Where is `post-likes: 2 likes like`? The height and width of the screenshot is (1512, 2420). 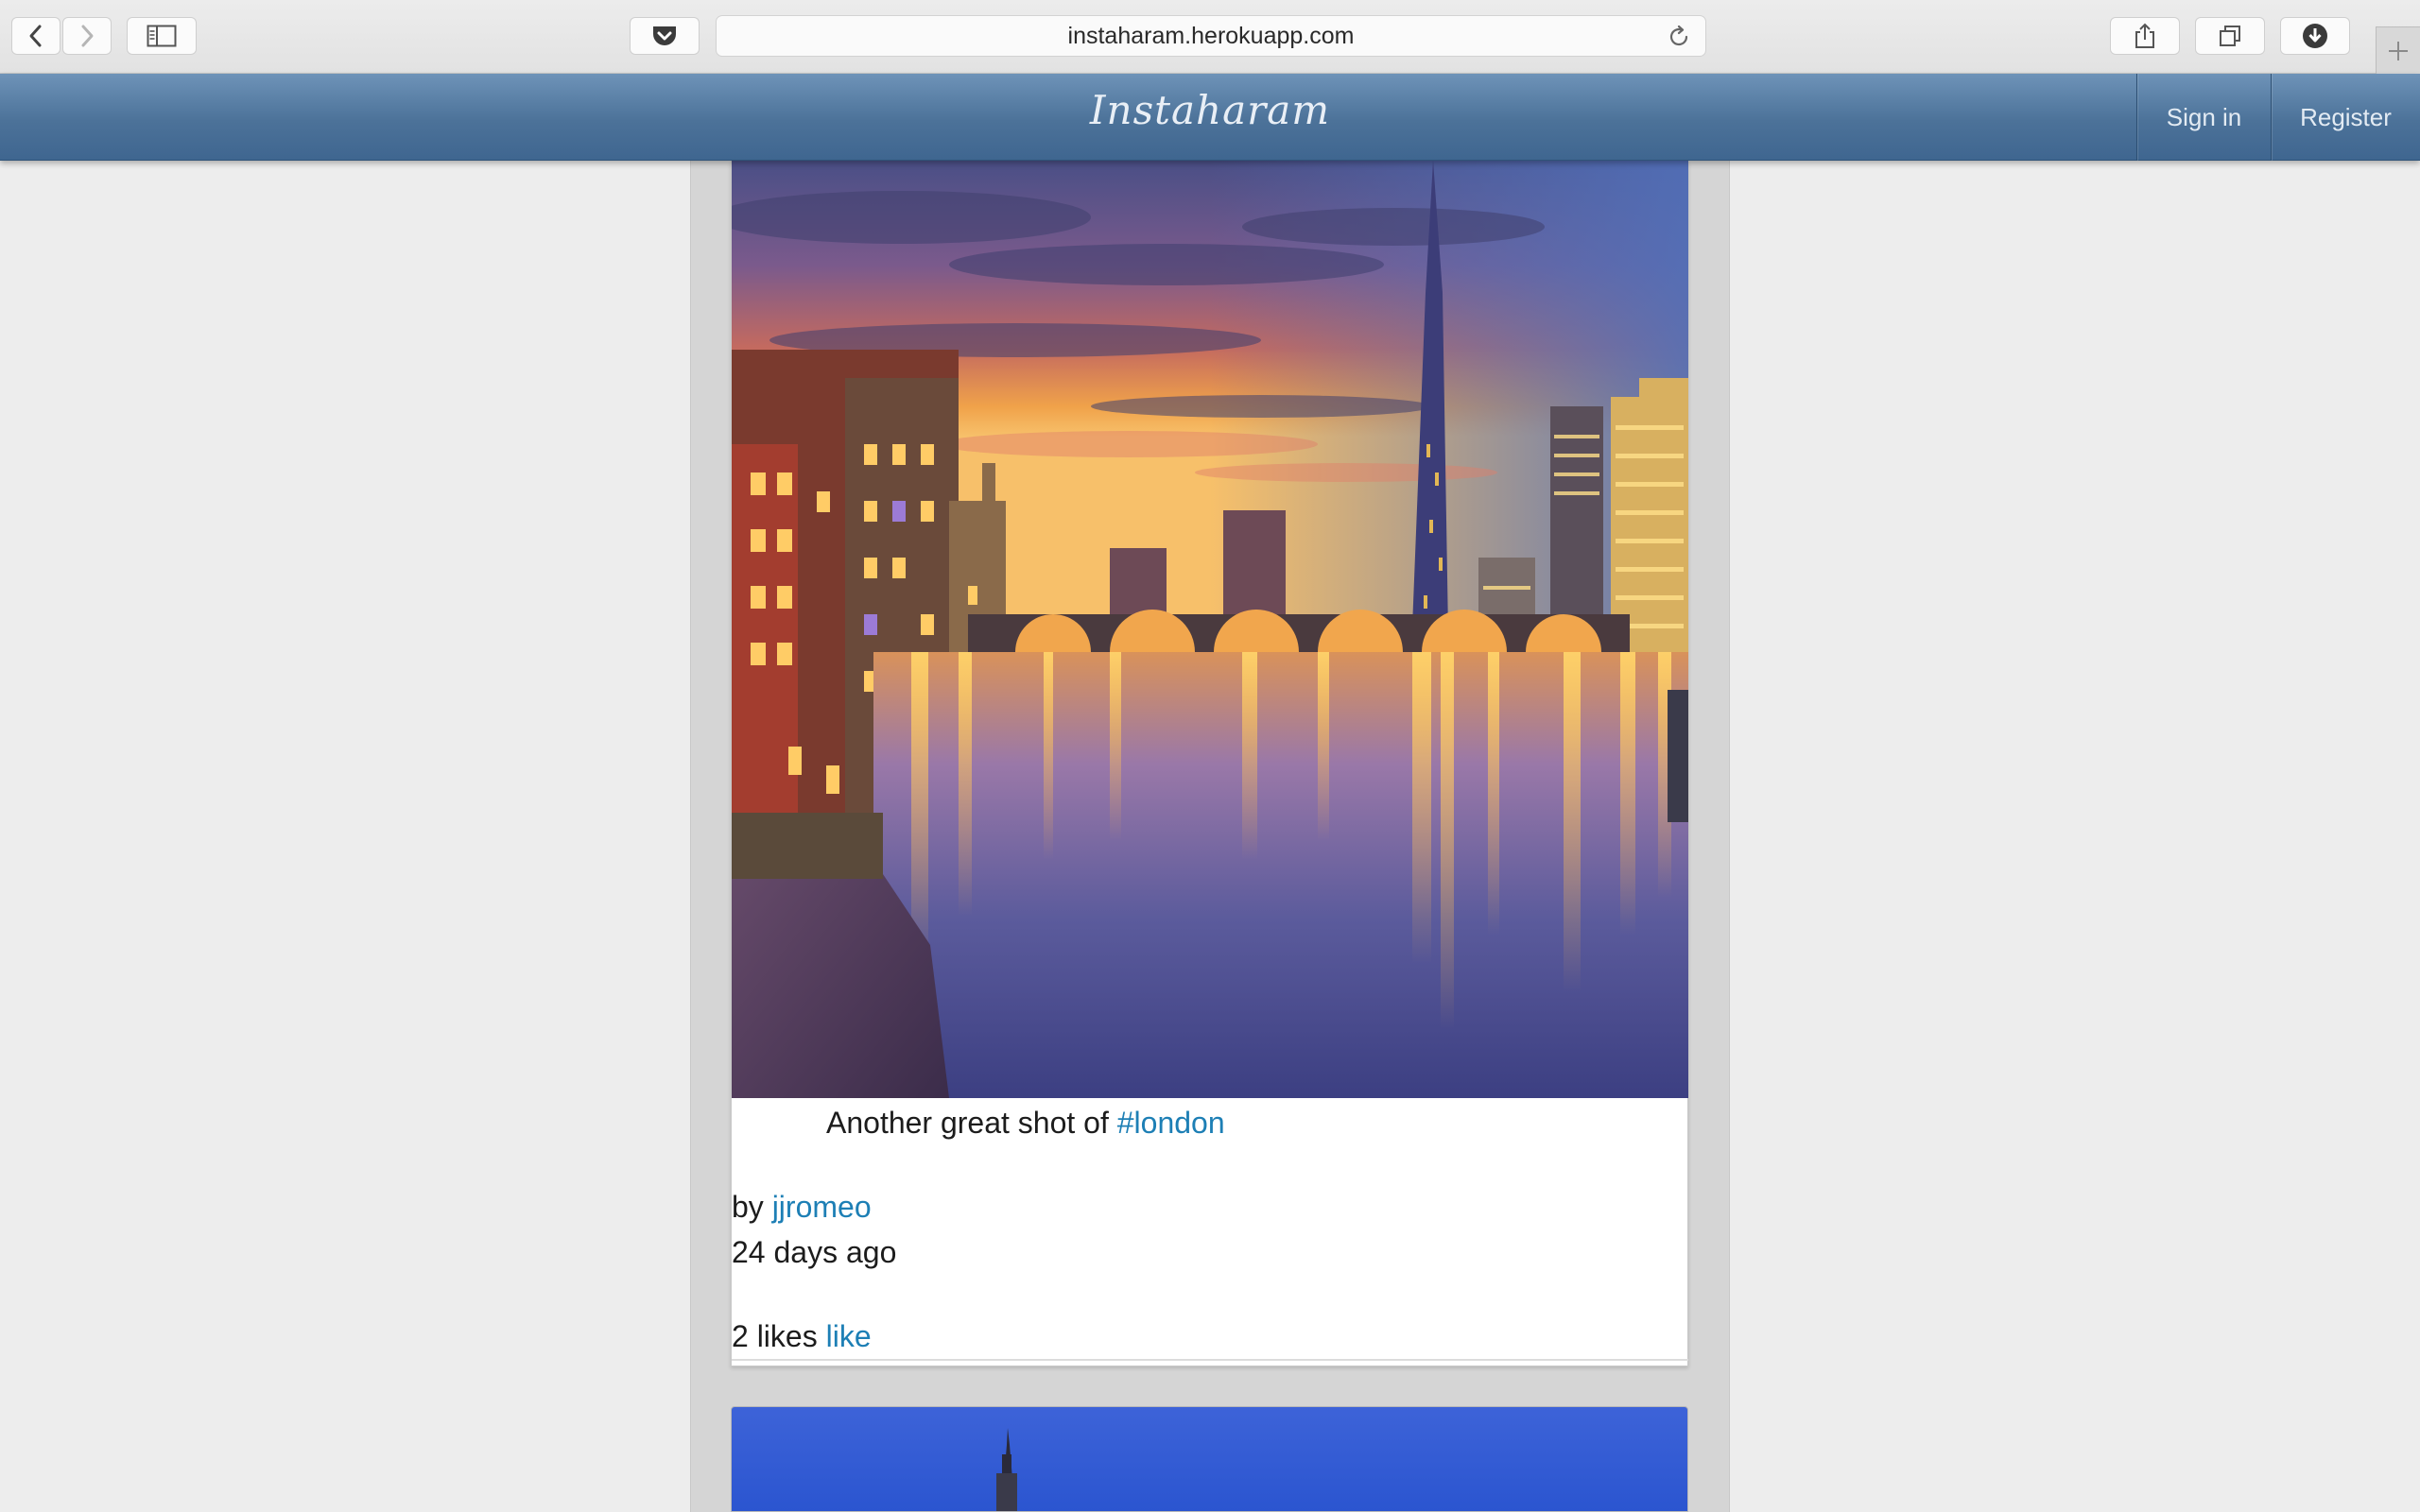 post-likes: 2 likes like is located at coordinates (802, 1336).